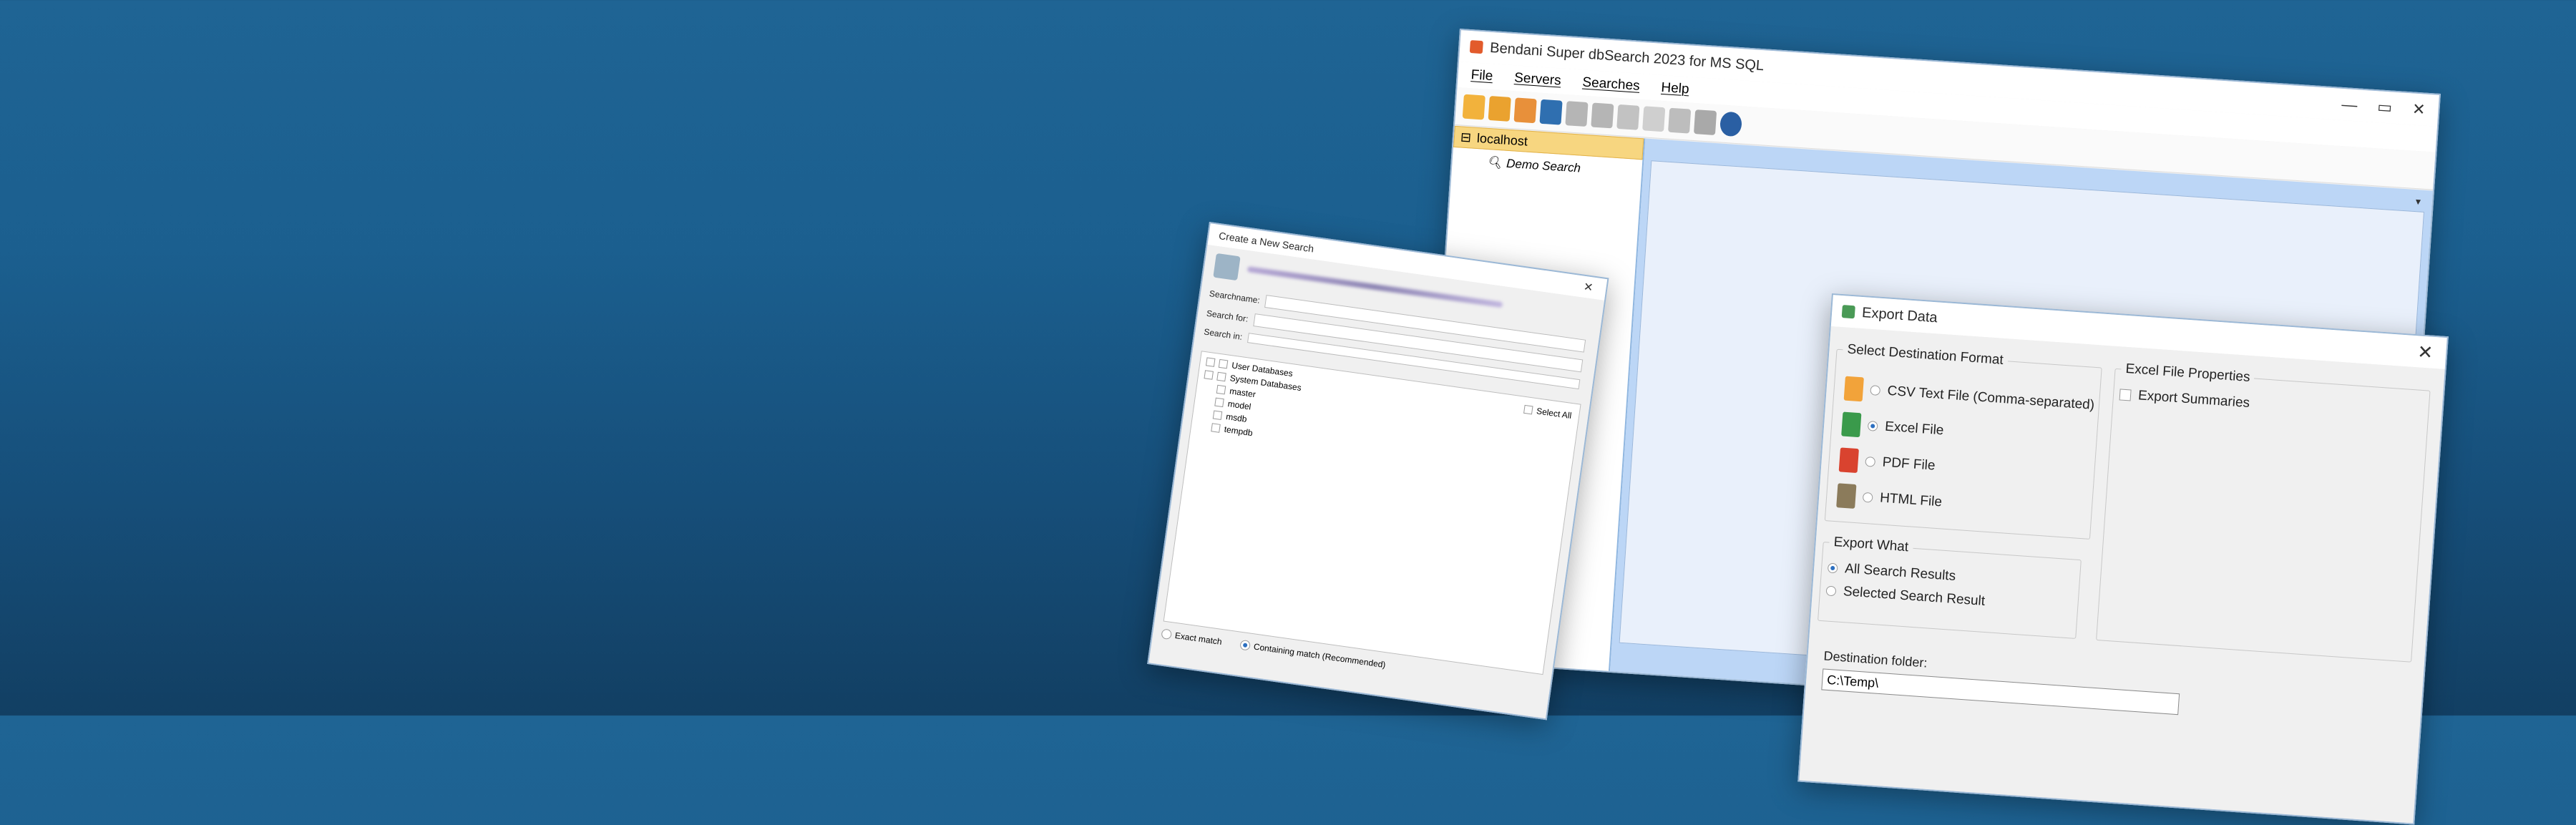 The width and height of the screenshot is (2576, 825). I want to click on menu-help: Help, so click(1675, 89).